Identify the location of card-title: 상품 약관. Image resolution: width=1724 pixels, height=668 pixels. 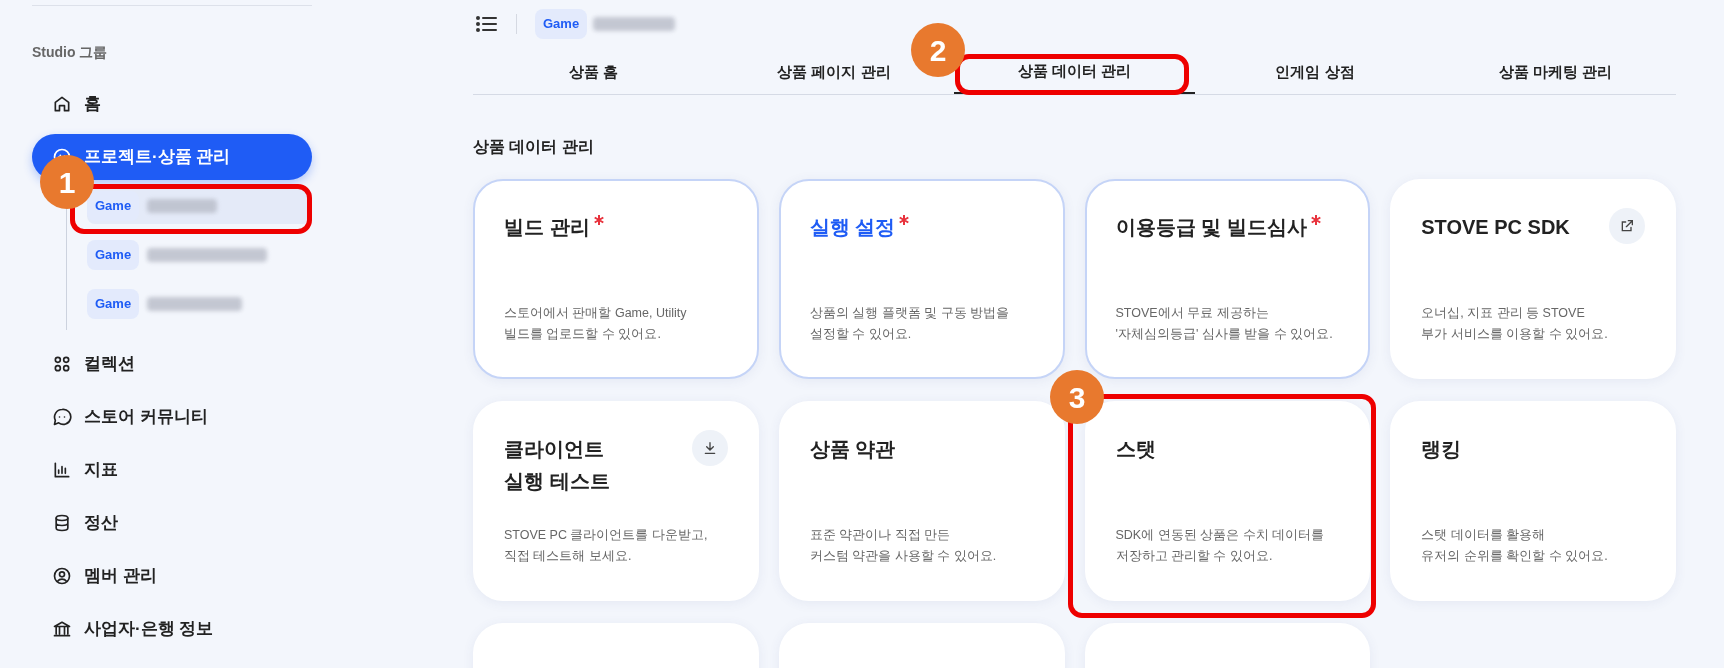
(852, 449).